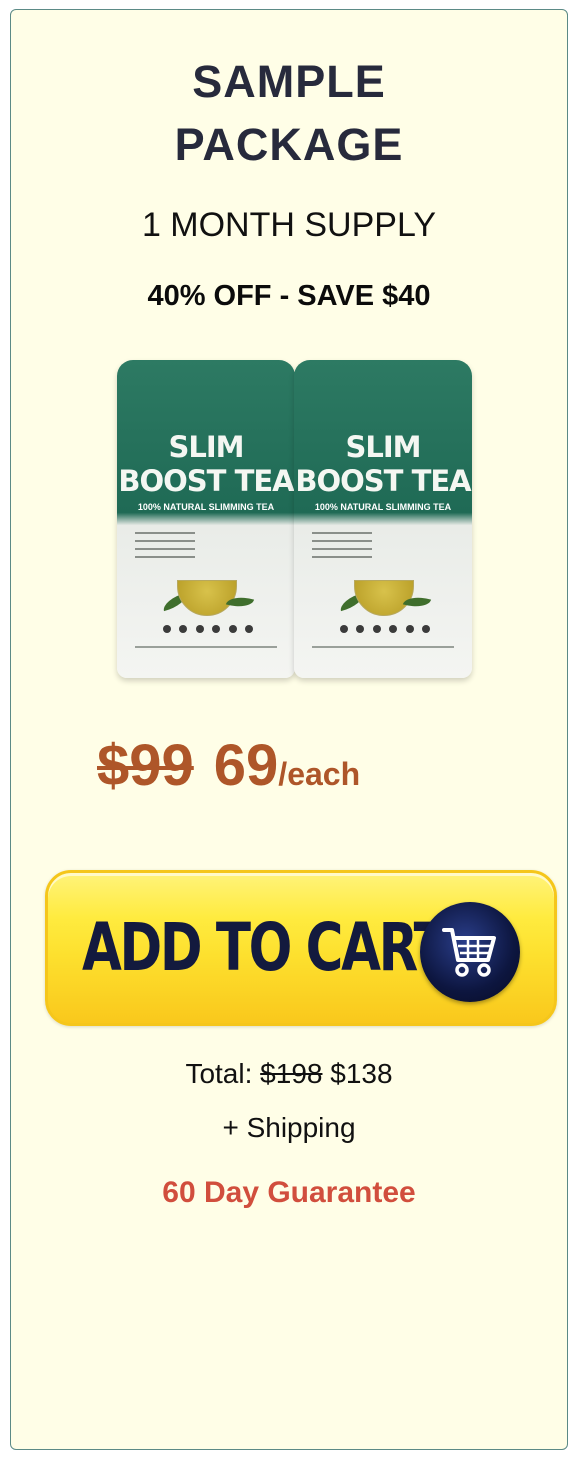  Describe the element at coordinates (219, 1073) in the screenshot. I see `total-label: Total:` at that location.